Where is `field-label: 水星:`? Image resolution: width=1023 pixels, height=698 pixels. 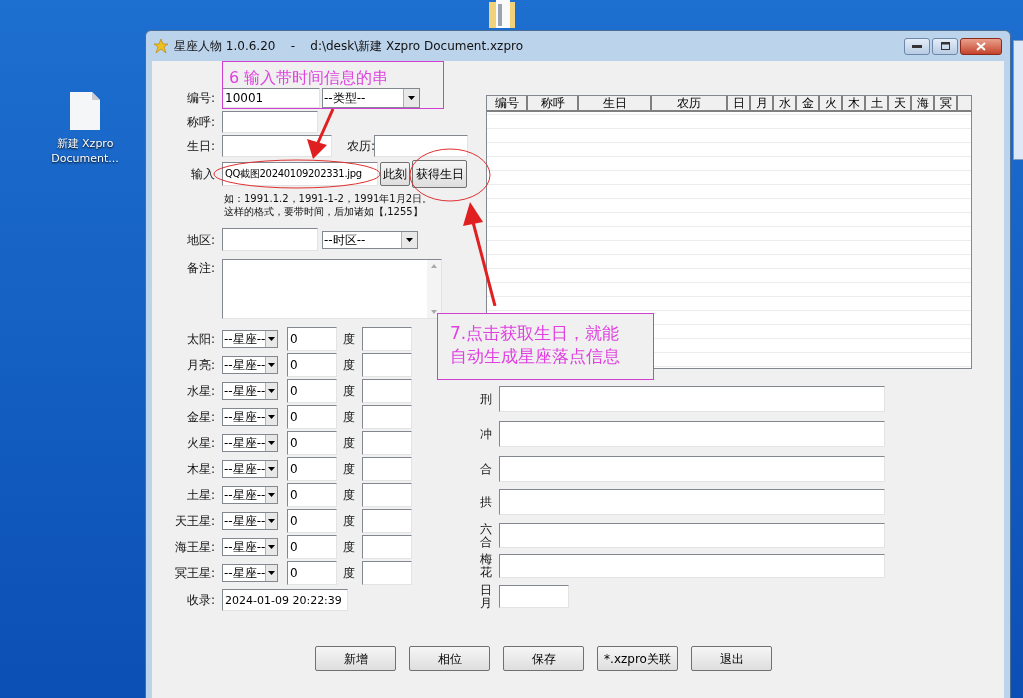
field-label: 水星: is located at coordinates (200, 391).